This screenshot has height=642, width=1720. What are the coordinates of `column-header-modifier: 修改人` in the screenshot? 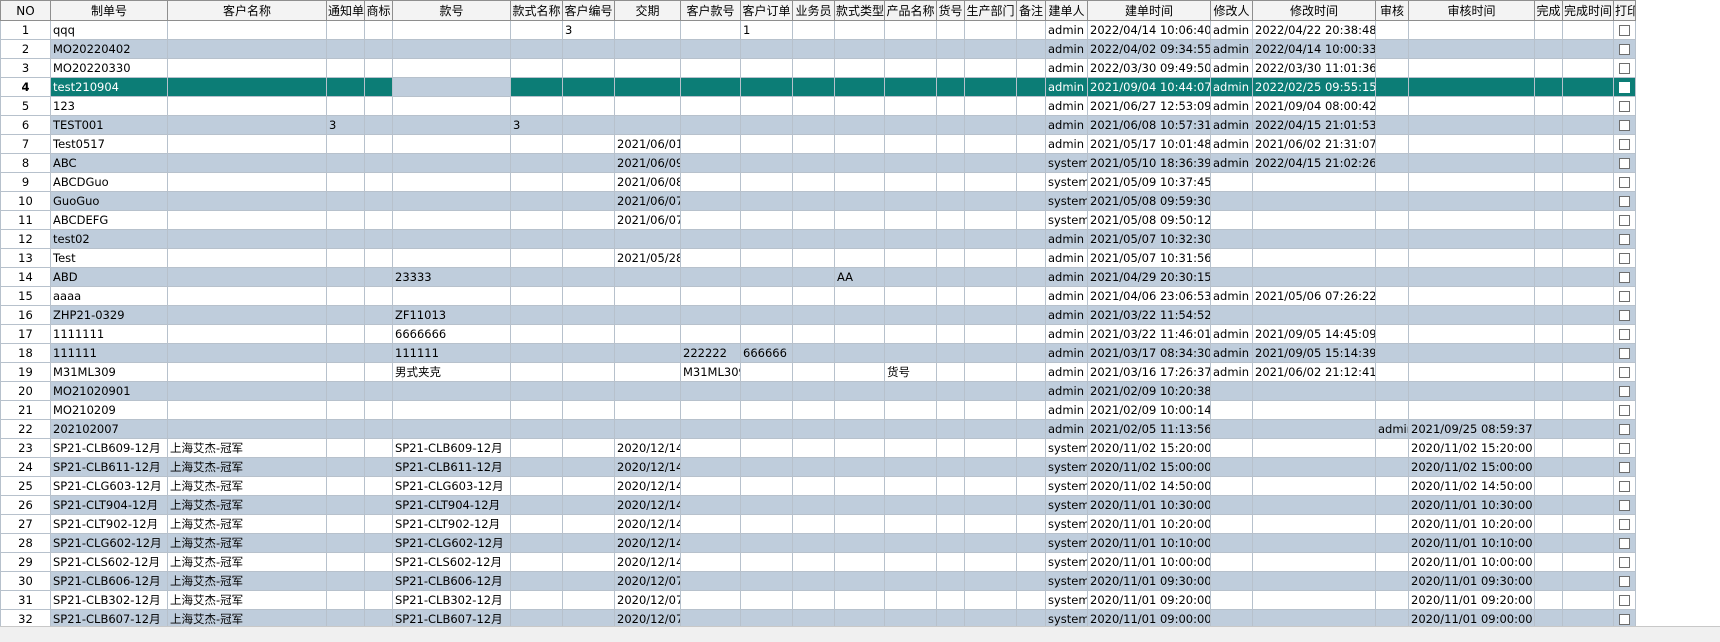 It's located at (1231, 10).